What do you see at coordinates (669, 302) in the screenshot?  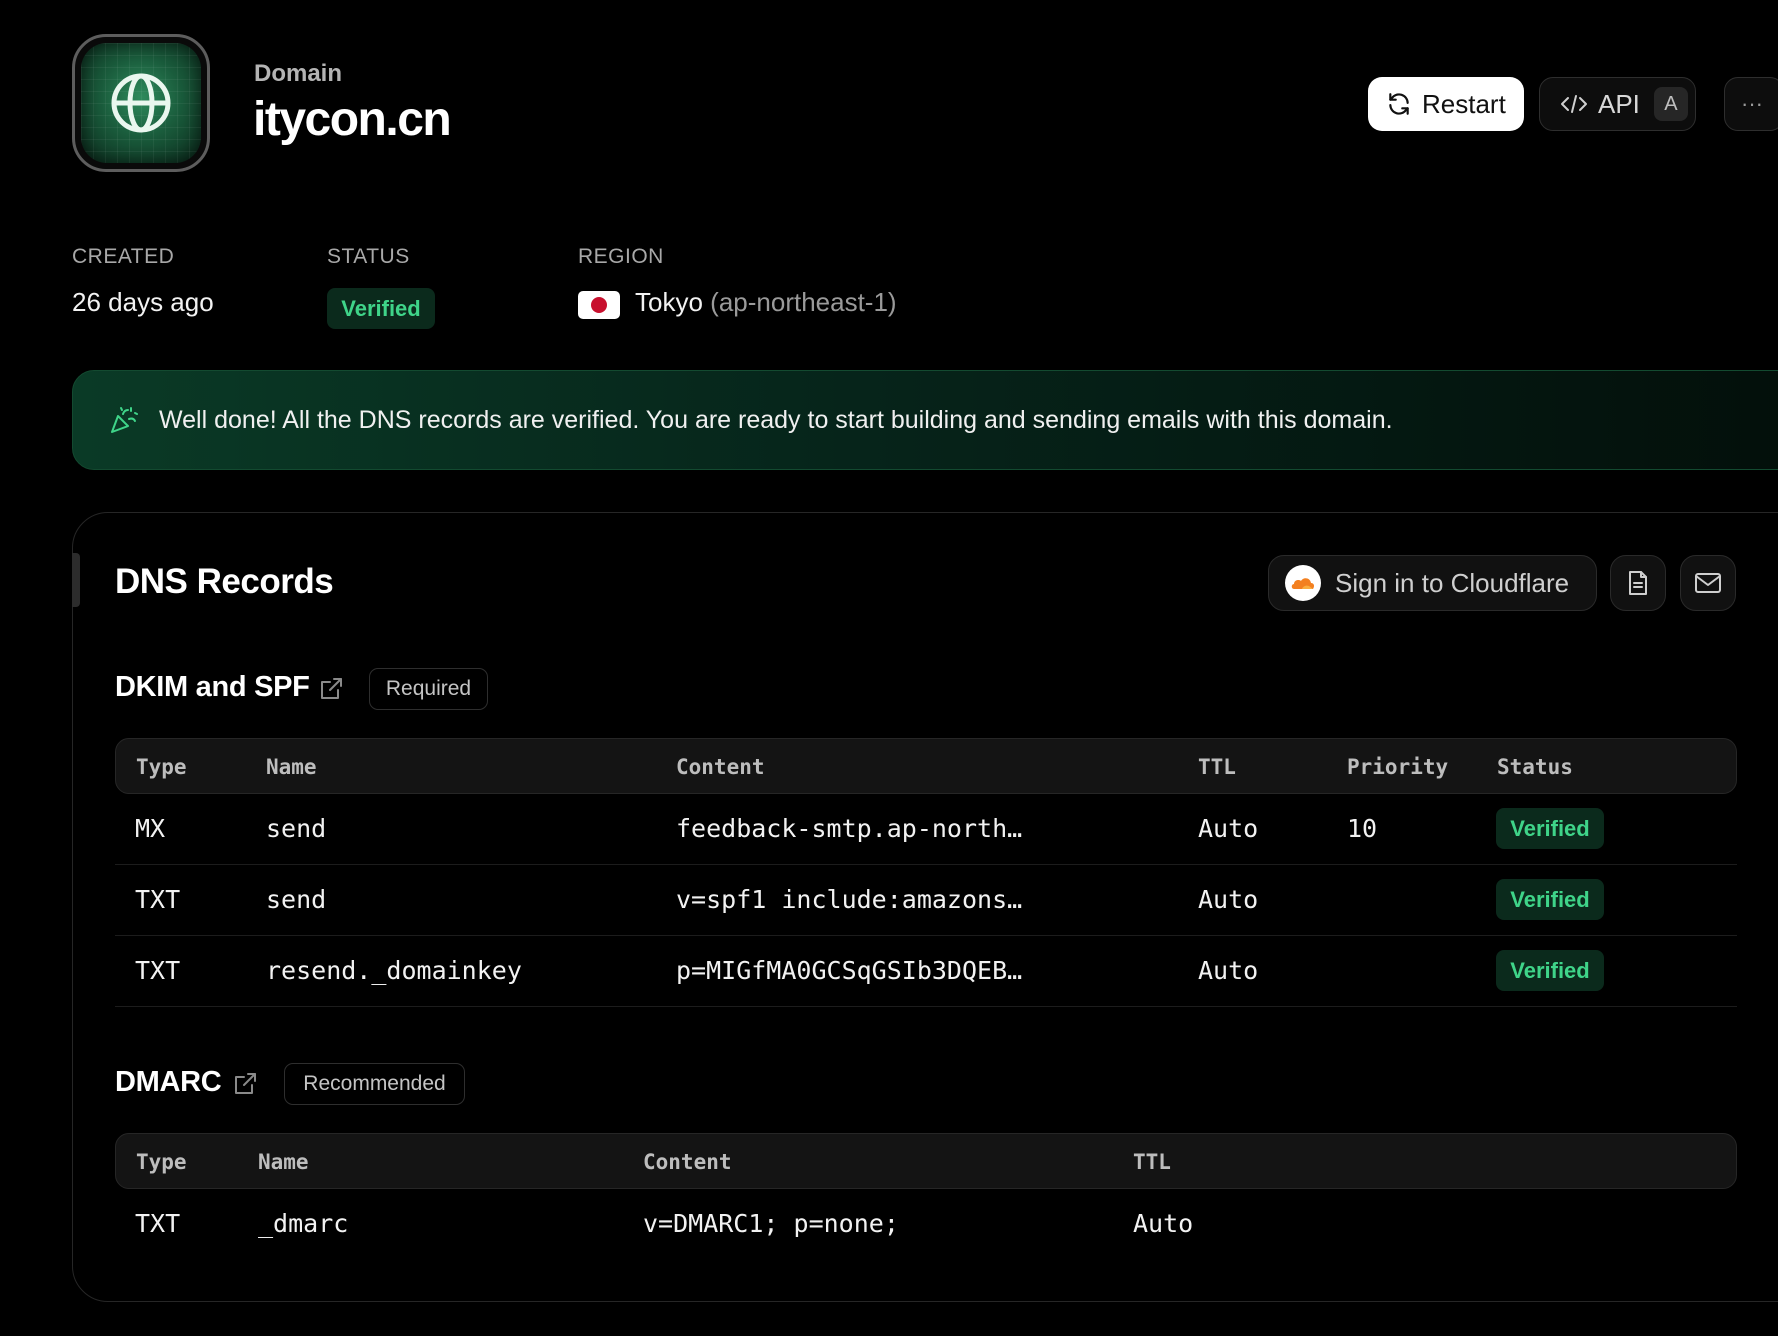 I see `region-name: Tokyo` at bounding box center [669, 302].